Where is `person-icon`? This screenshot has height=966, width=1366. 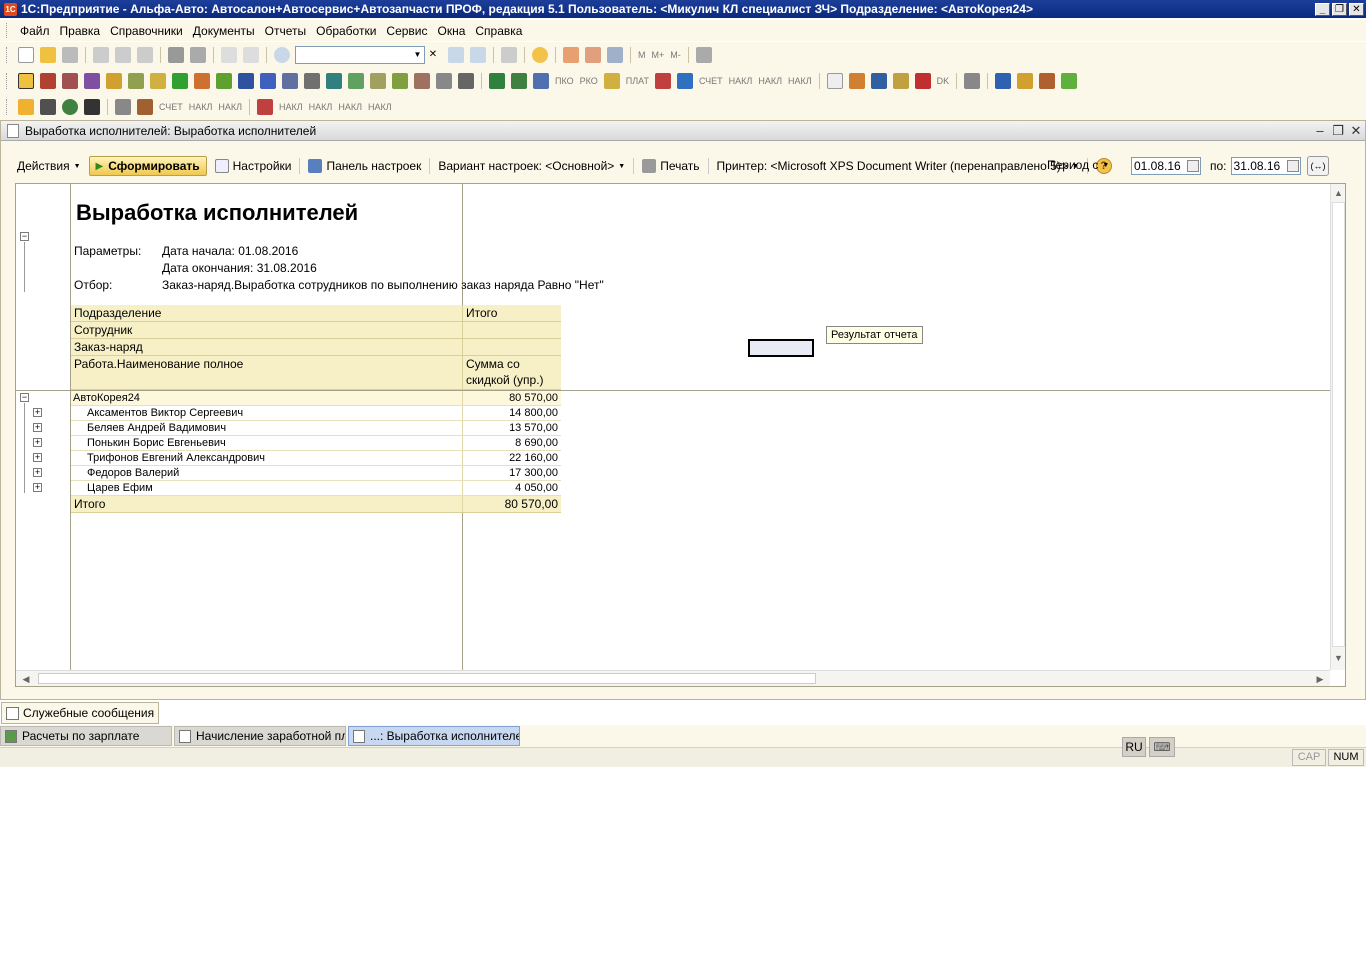
person-icon is located at coordinates (158, 81).